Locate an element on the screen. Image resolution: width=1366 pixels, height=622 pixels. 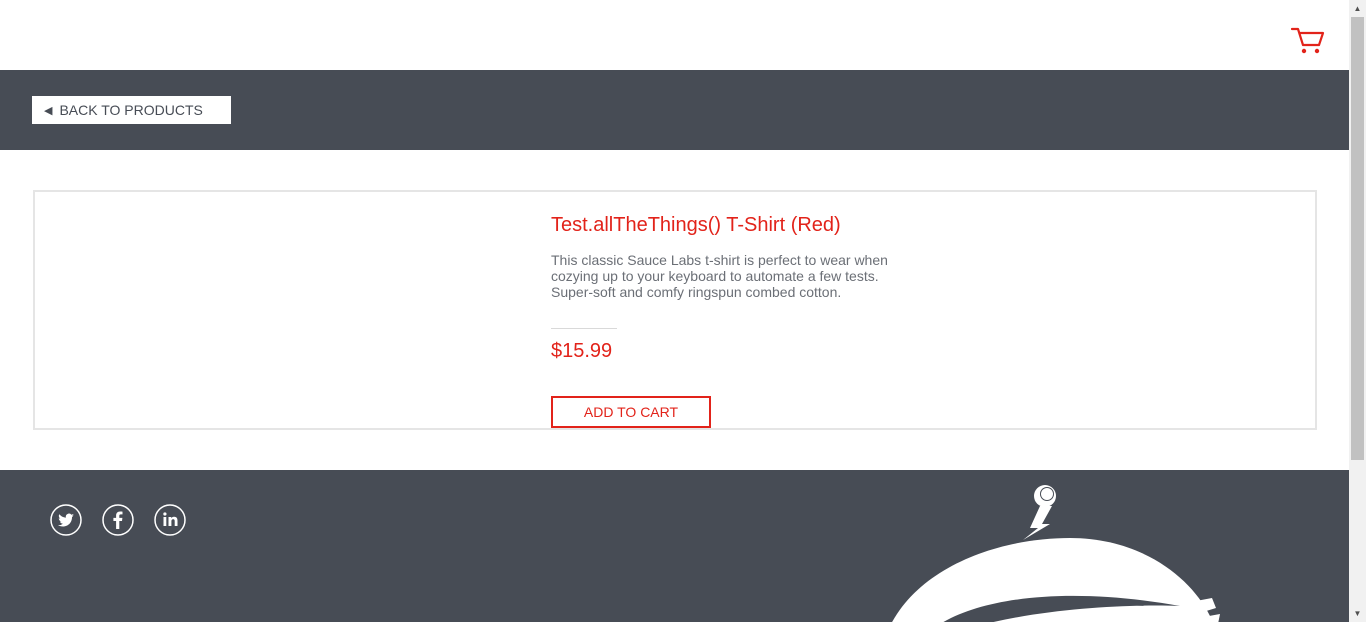
secondary-header: ◀ BACK TO PRODUCTS is located at coordinates (674, 110).